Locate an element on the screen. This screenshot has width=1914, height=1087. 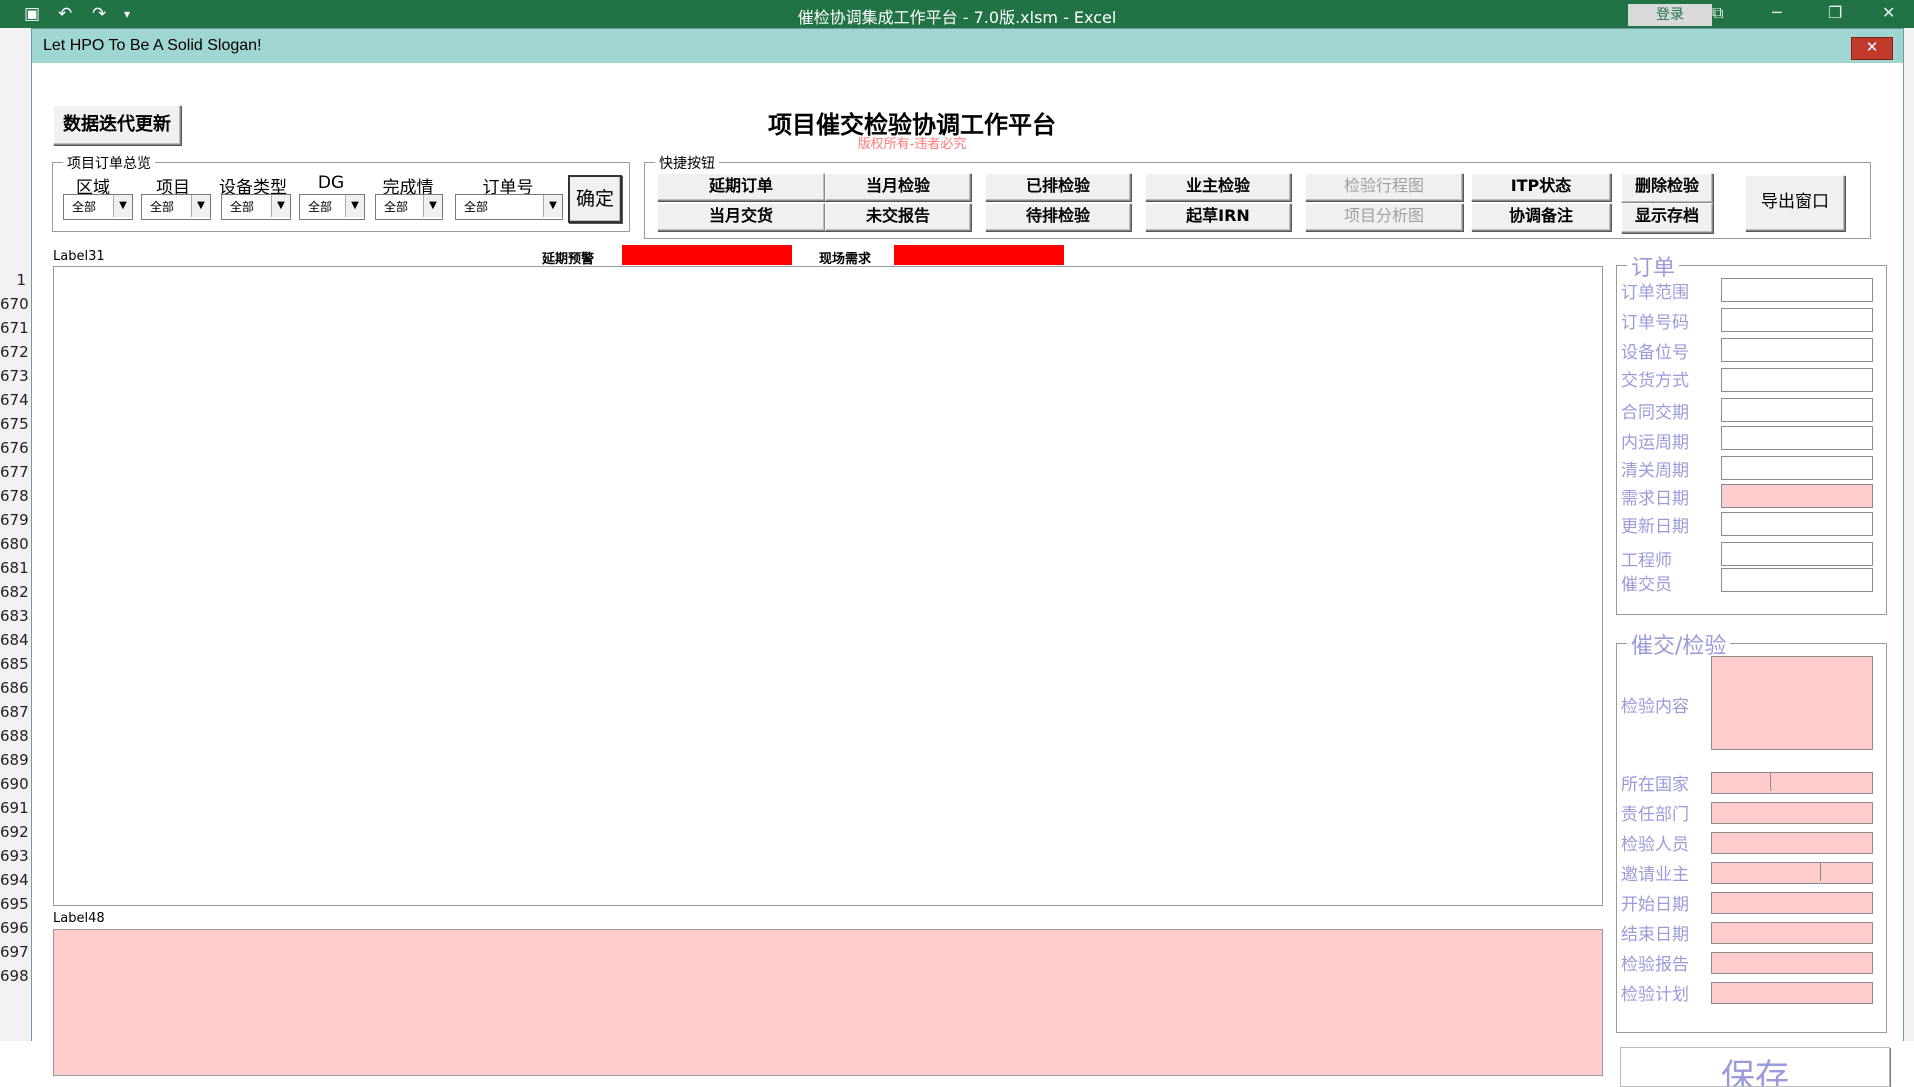
filter-order-no-value: 全部 is located at coordinates (476, 207).